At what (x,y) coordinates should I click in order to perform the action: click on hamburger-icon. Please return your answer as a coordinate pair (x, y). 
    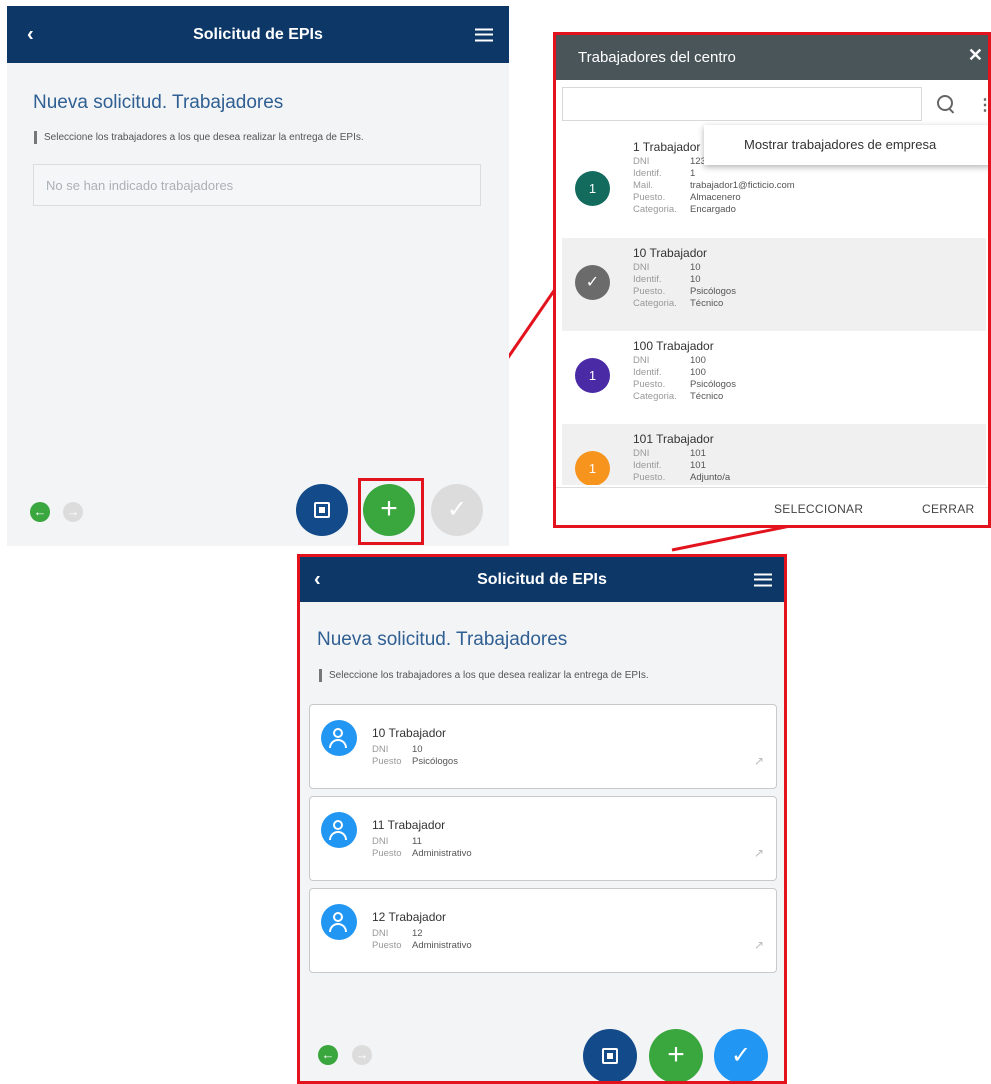
    Looking at the image, I should click on (484, 34).